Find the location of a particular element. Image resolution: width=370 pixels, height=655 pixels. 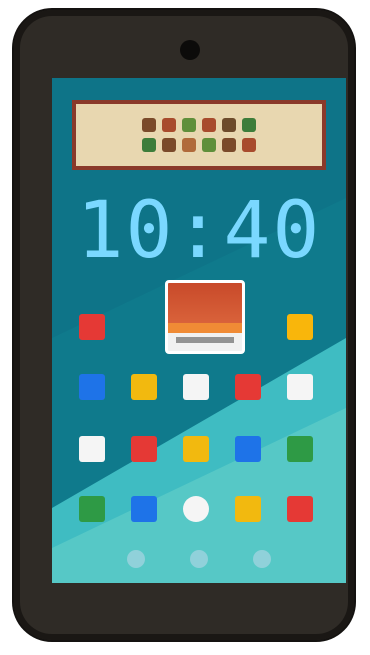

dock-app-yellow is located at coordinates (248, 509).